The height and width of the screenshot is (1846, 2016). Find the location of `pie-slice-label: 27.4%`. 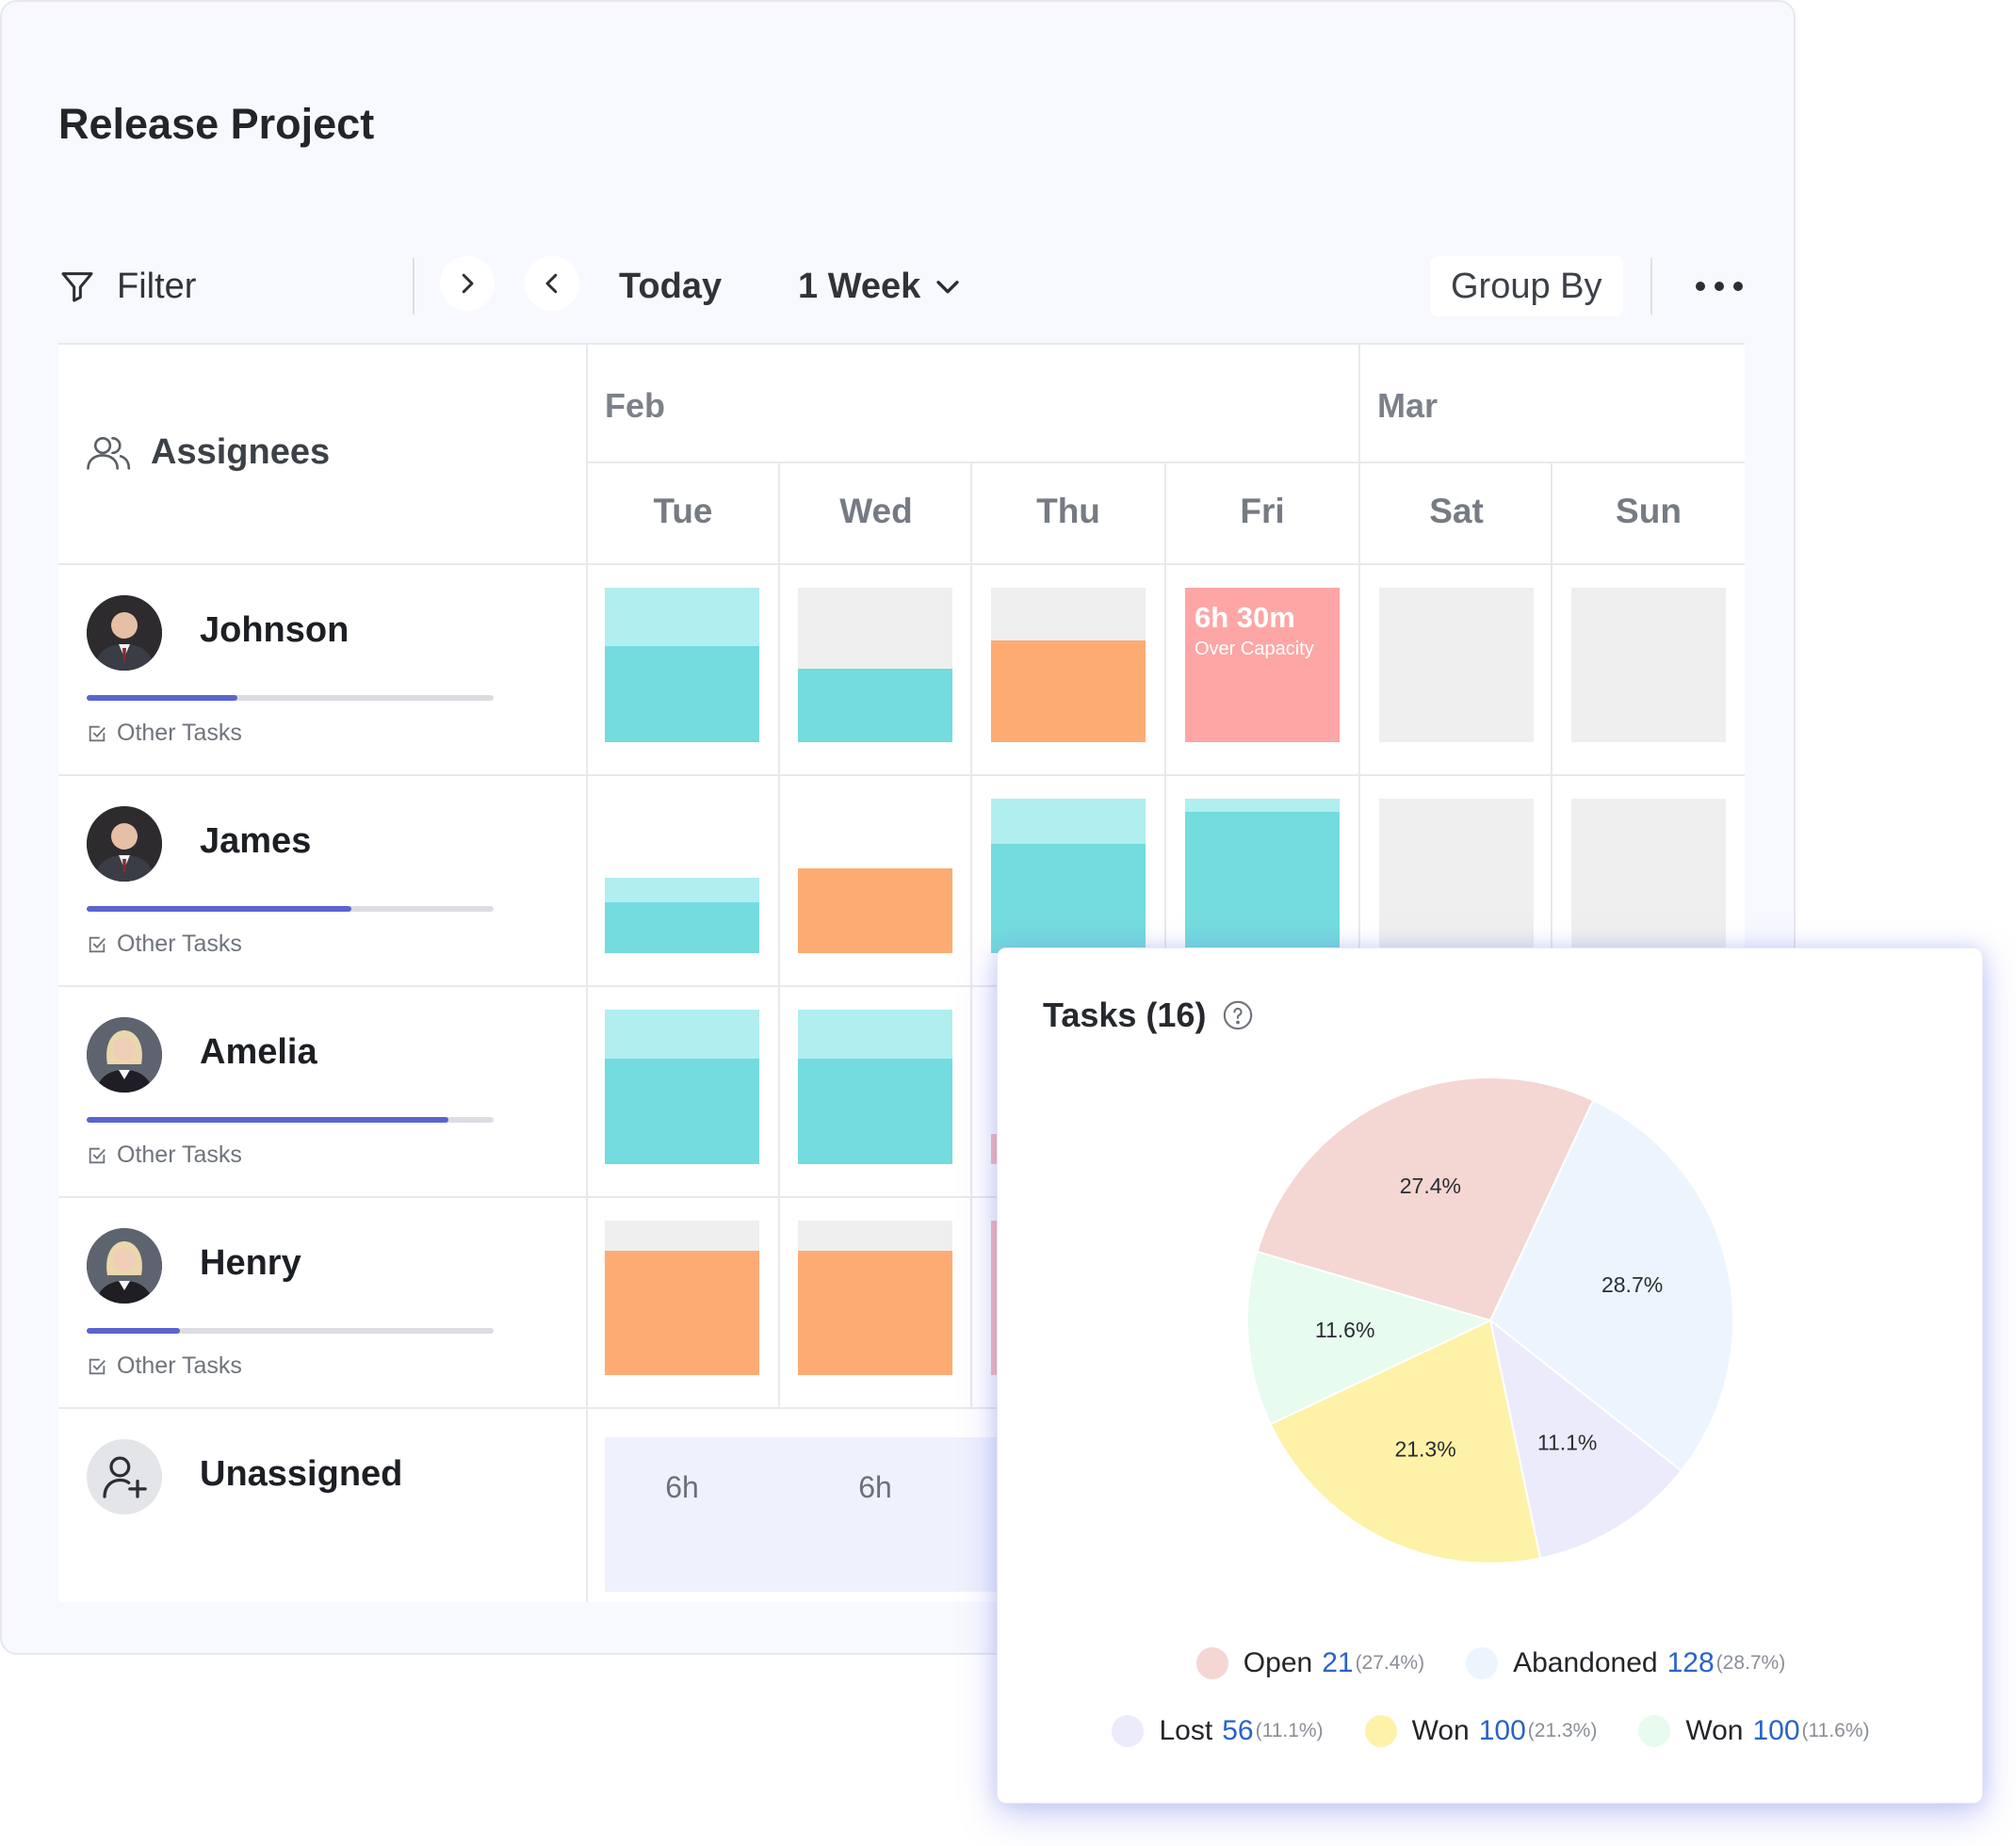

pie-slice-label: 27.4% is located at coordinates (1430, 1186).